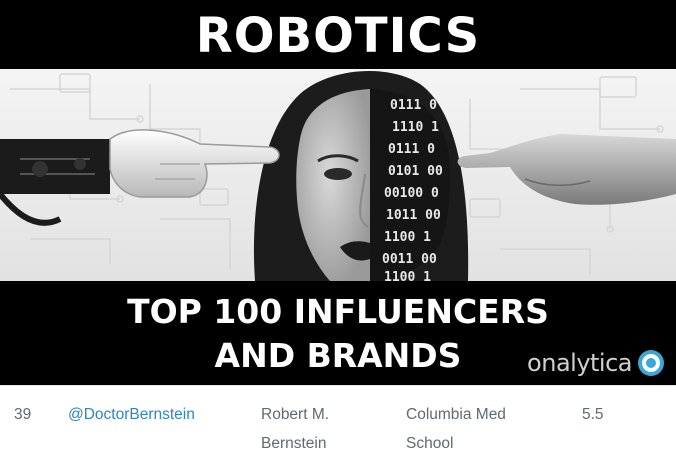 The image size is (676, 470). What do you see at coordinates (413, 215) in the screenshot?
I see `svg-text: 1011 00` at bounding box center [413, 215].